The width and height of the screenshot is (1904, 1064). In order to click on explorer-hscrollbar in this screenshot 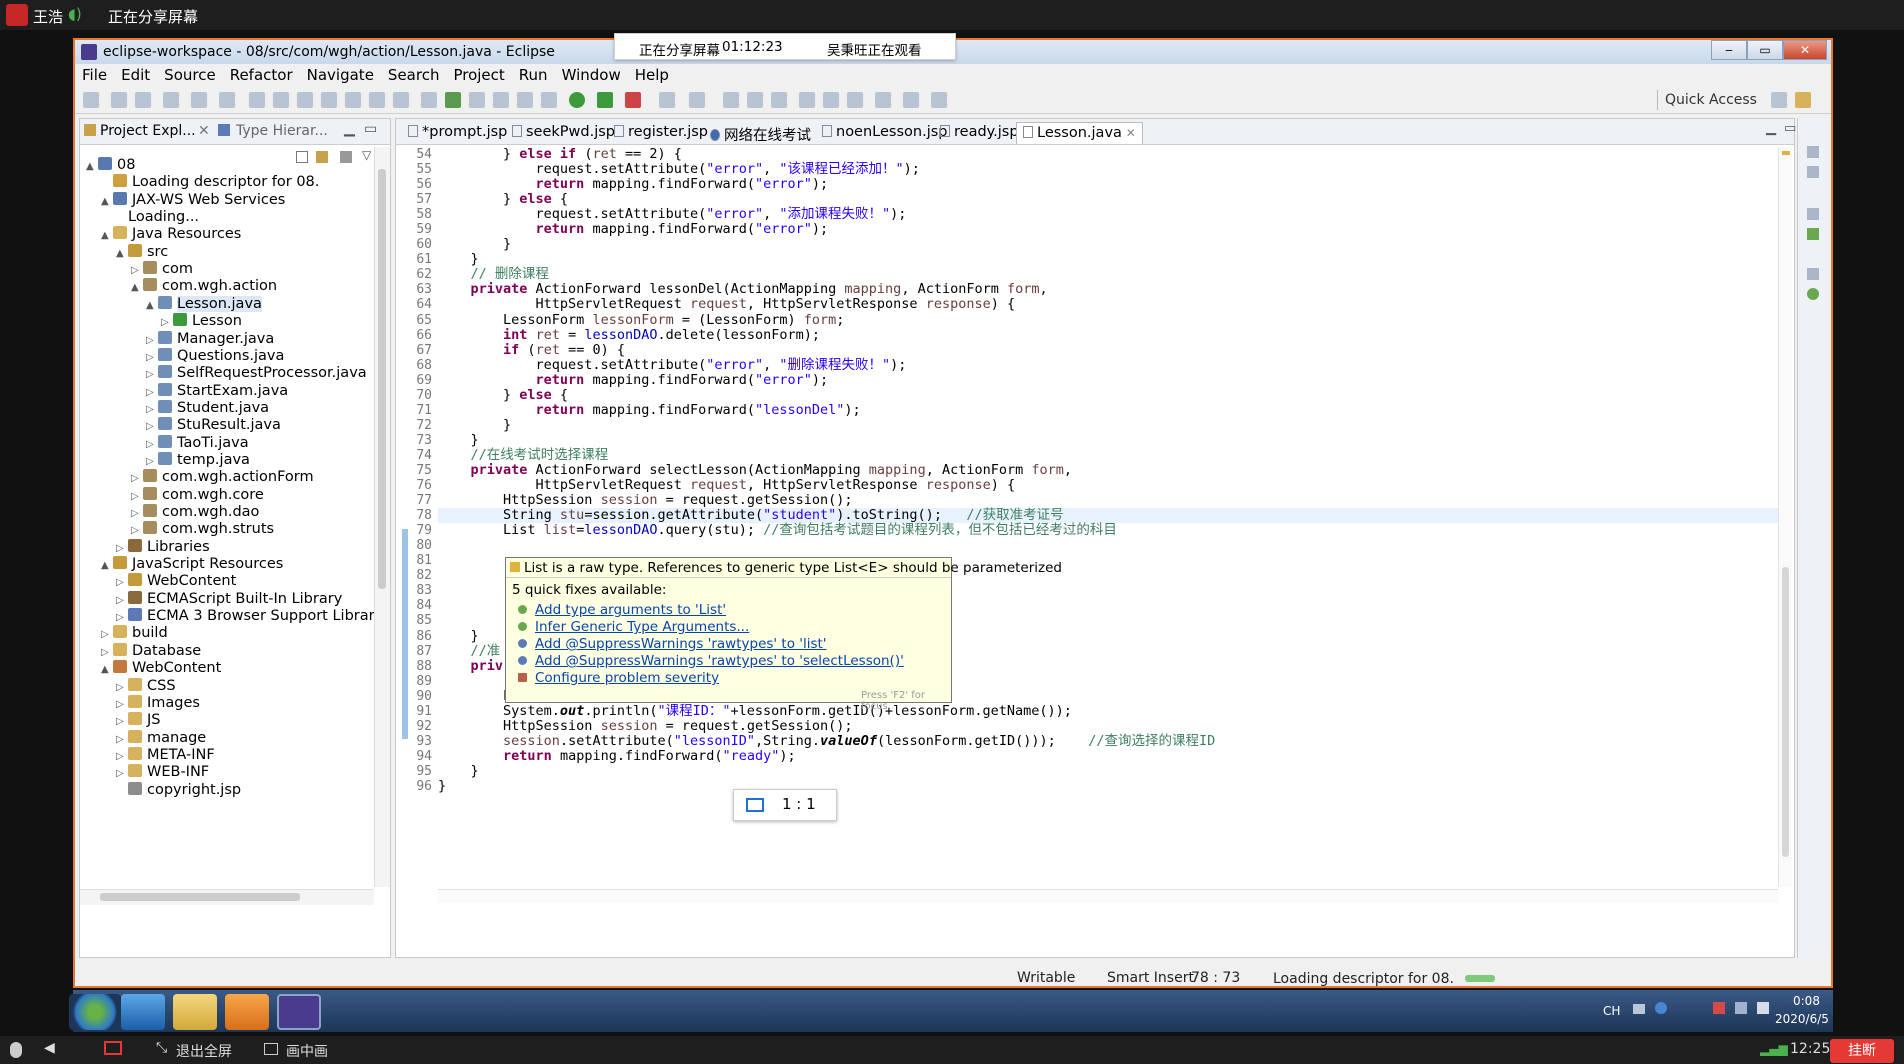, I will do `click(227, 897)`.